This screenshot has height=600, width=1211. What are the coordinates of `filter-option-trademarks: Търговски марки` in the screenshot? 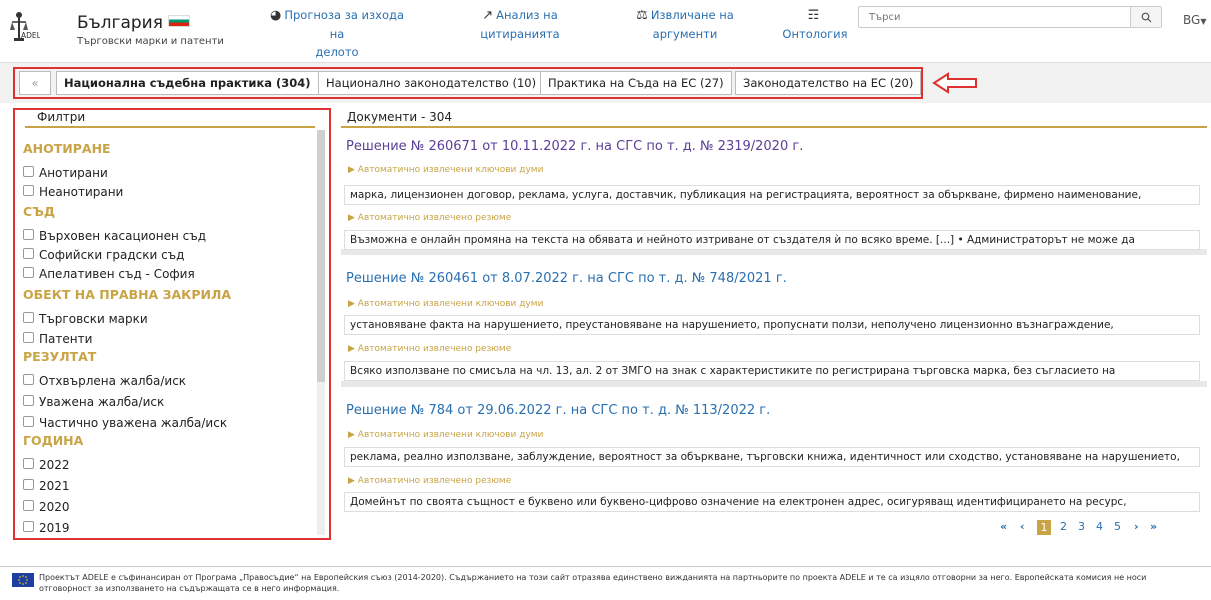 It's located at (85, 319).